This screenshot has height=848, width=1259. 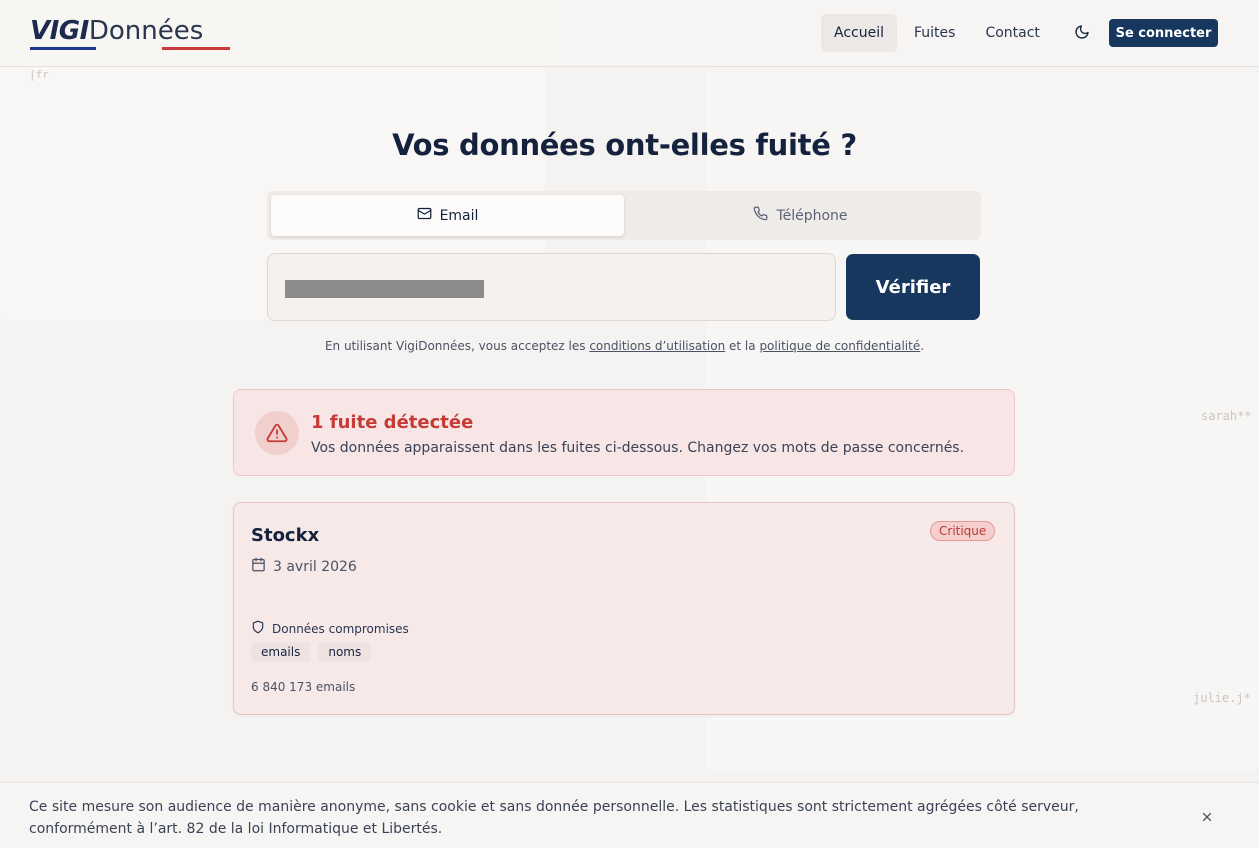 What do you see at coordinates (551, 287) in the screenshot?
I see `email-search-input` at bounding box center [551, 287].